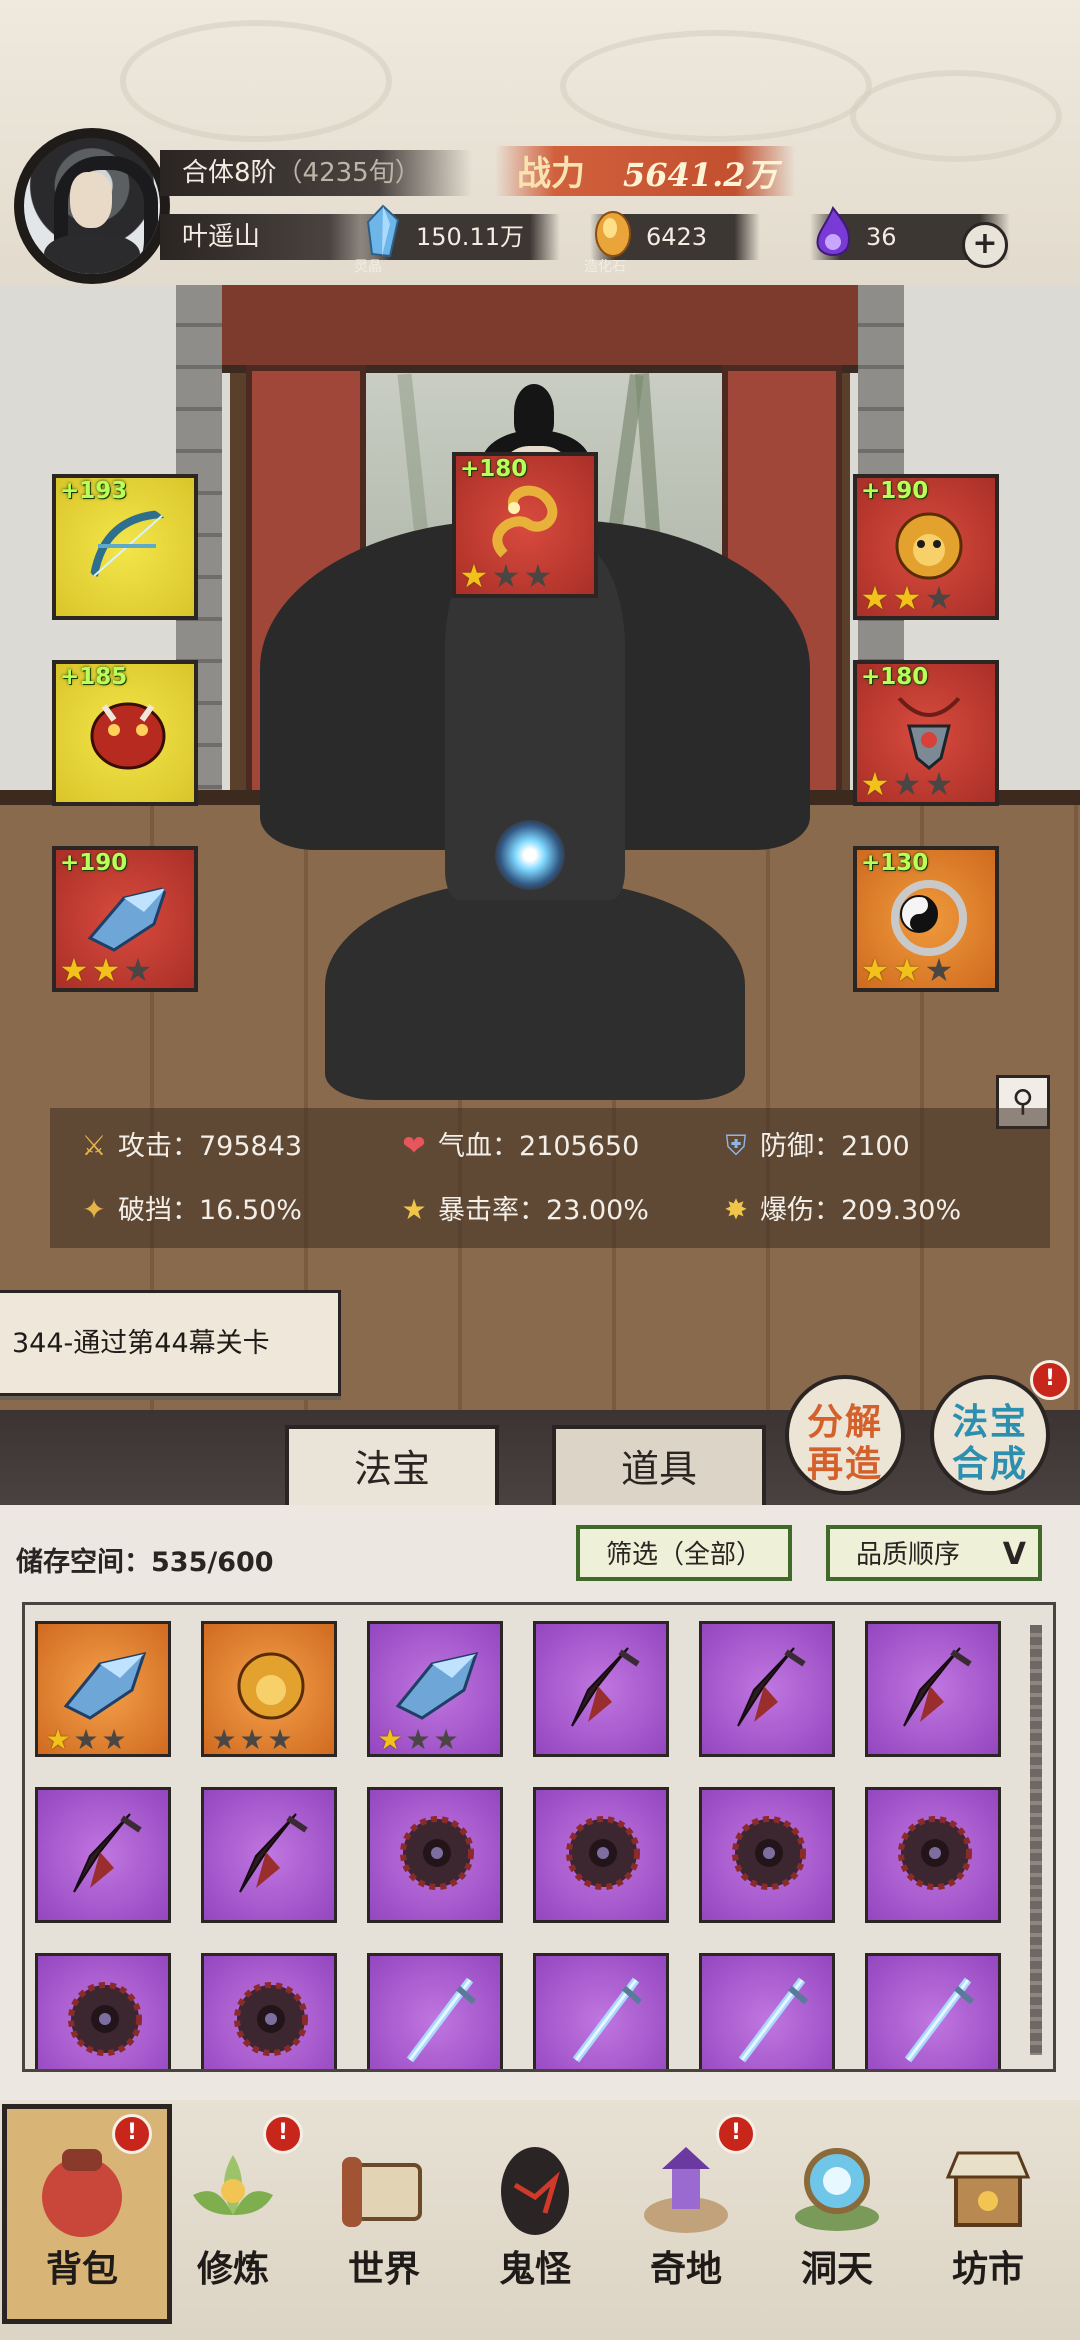 The height and width of the screenshot is (2340, 1080). I want to click on equip-bonus: +185, so click(94, 677).